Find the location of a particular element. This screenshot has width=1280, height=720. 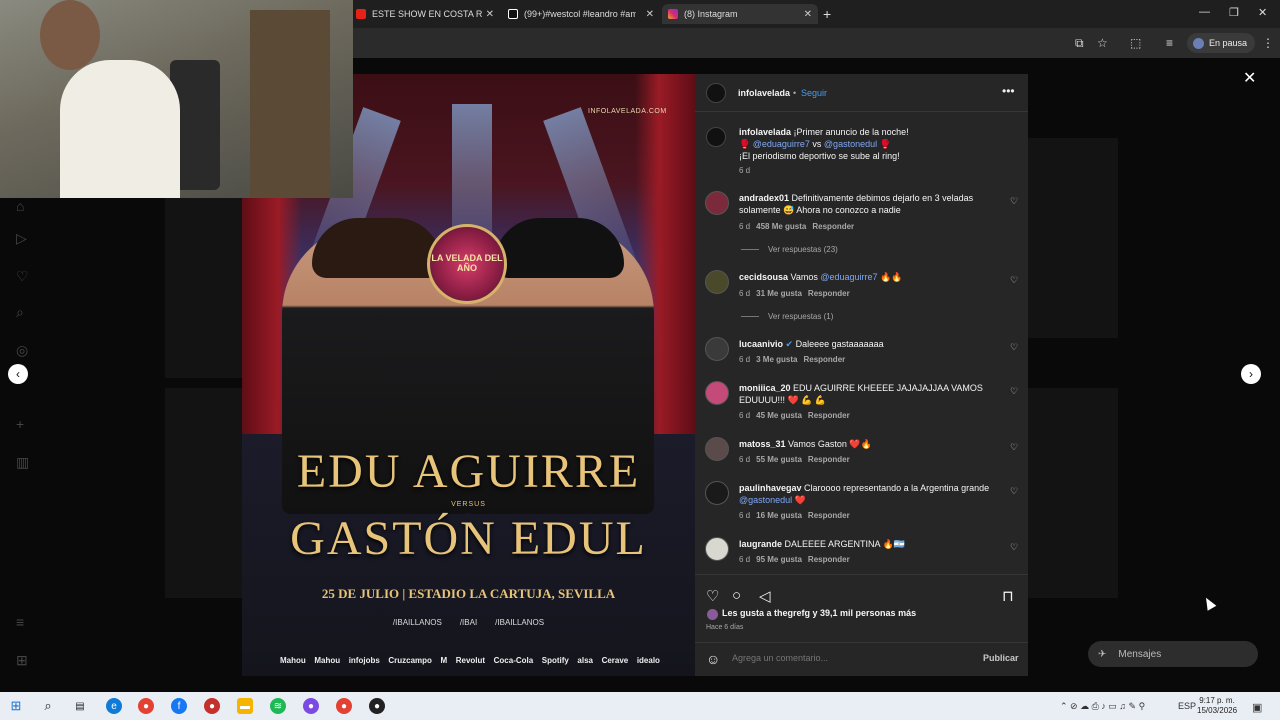

notifications-icon: ▣ is located at coordinates (1257, 707).